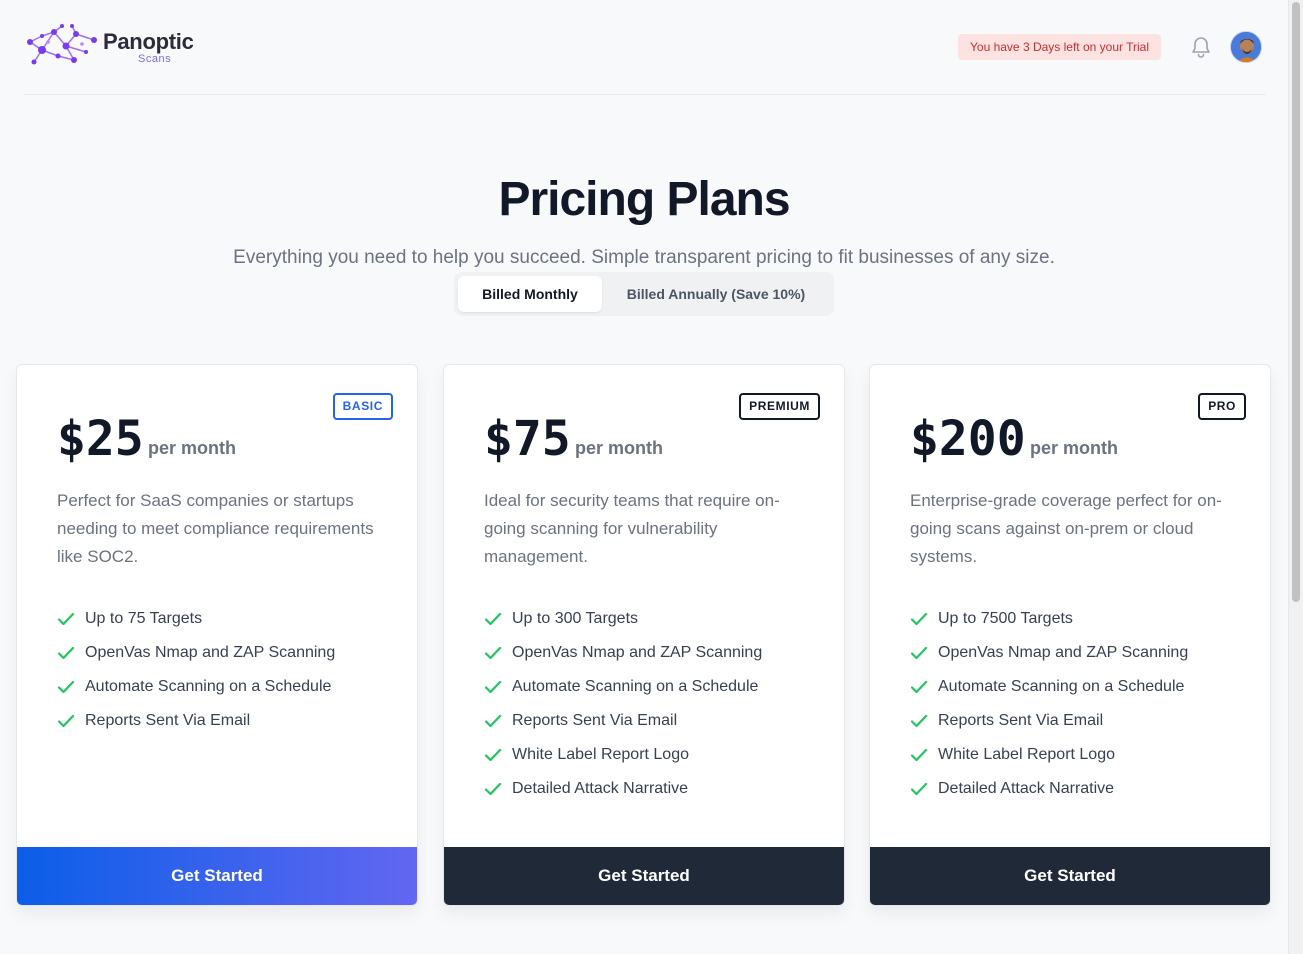 Image resolution: width=1303 pixels, height=954 pixels. Describe the element at coordinates (62, 44) in the screenshot. I see `network-nodes-icon` at that location.